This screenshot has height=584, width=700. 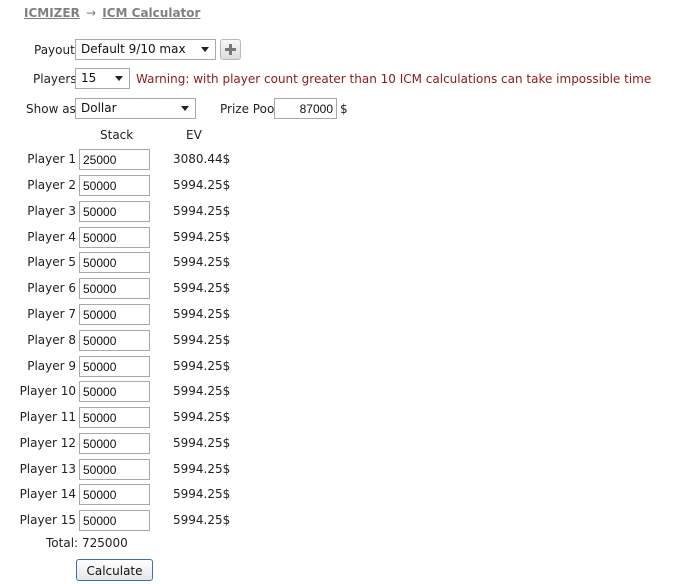 What do you see at coordinates (51, 314) in the screenshot?
I see `player-name: Player 7` at bounding box center [51, 314].